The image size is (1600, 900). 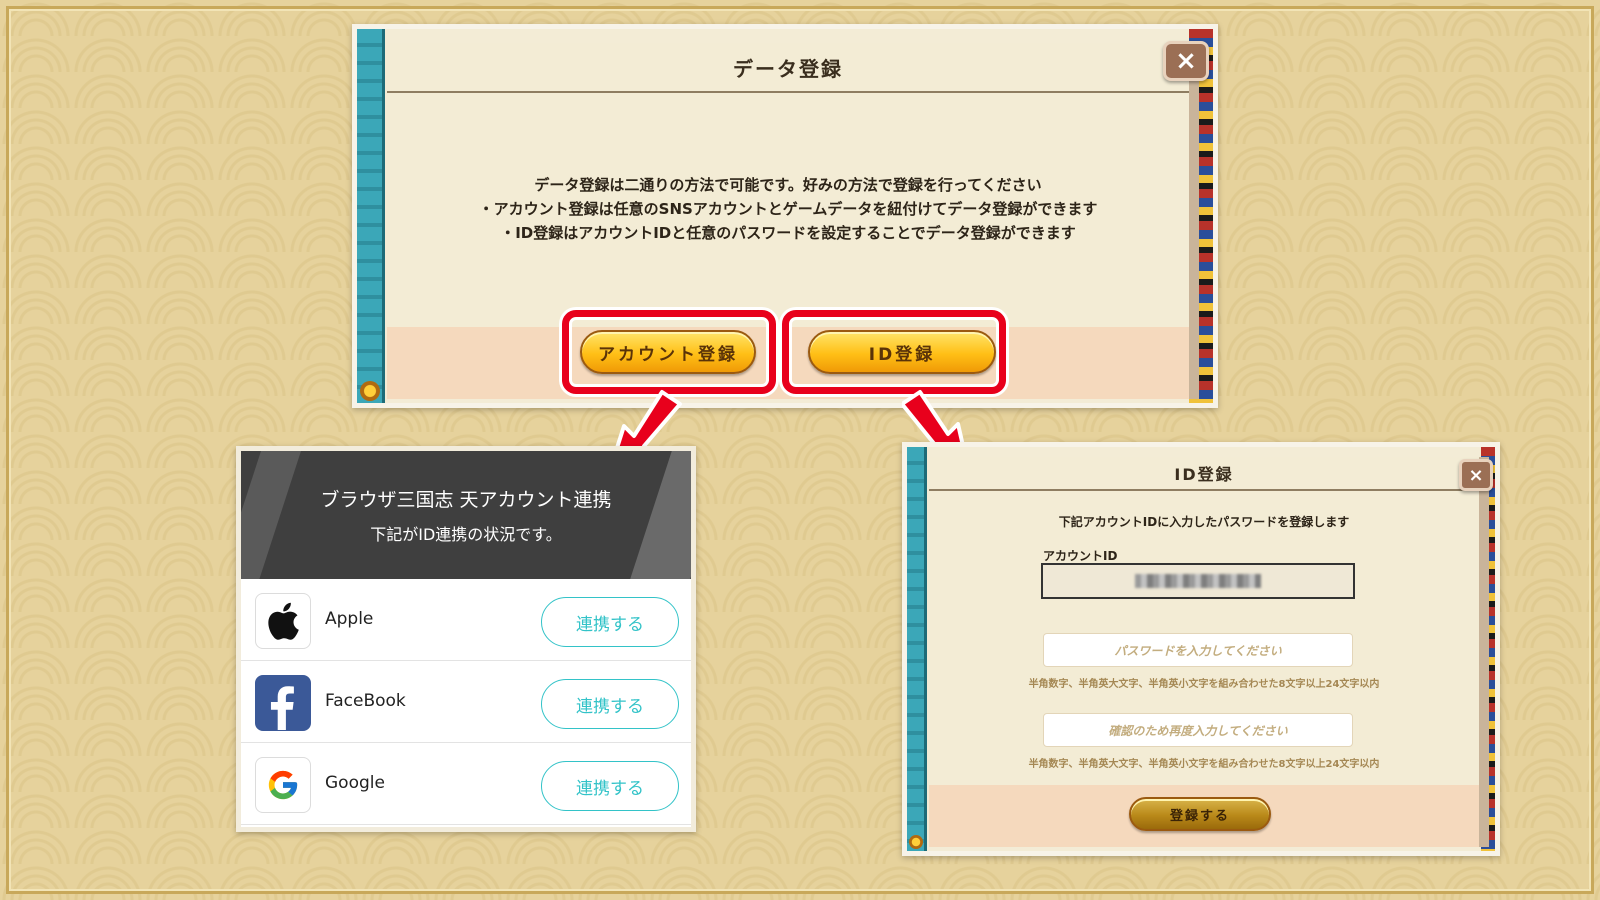 What do you see at coordinates (788, 233) in the screenshot?
I see `description-line: ・ID登録はアカウントIDと任意のパスワードを設定することでデータ登録ができます` at bounding box center [788, 233].